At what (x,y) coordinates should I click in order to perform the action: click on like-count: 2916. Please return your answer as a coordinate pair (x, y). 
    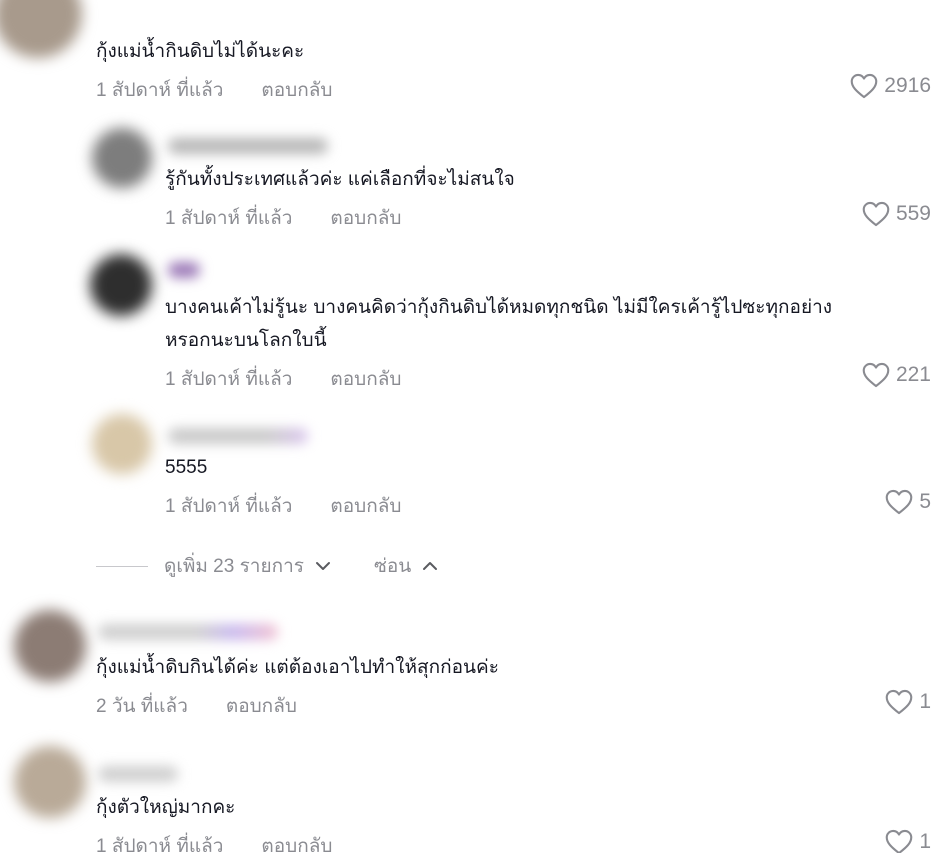
    Looking at the image, I should click on (907, 85).